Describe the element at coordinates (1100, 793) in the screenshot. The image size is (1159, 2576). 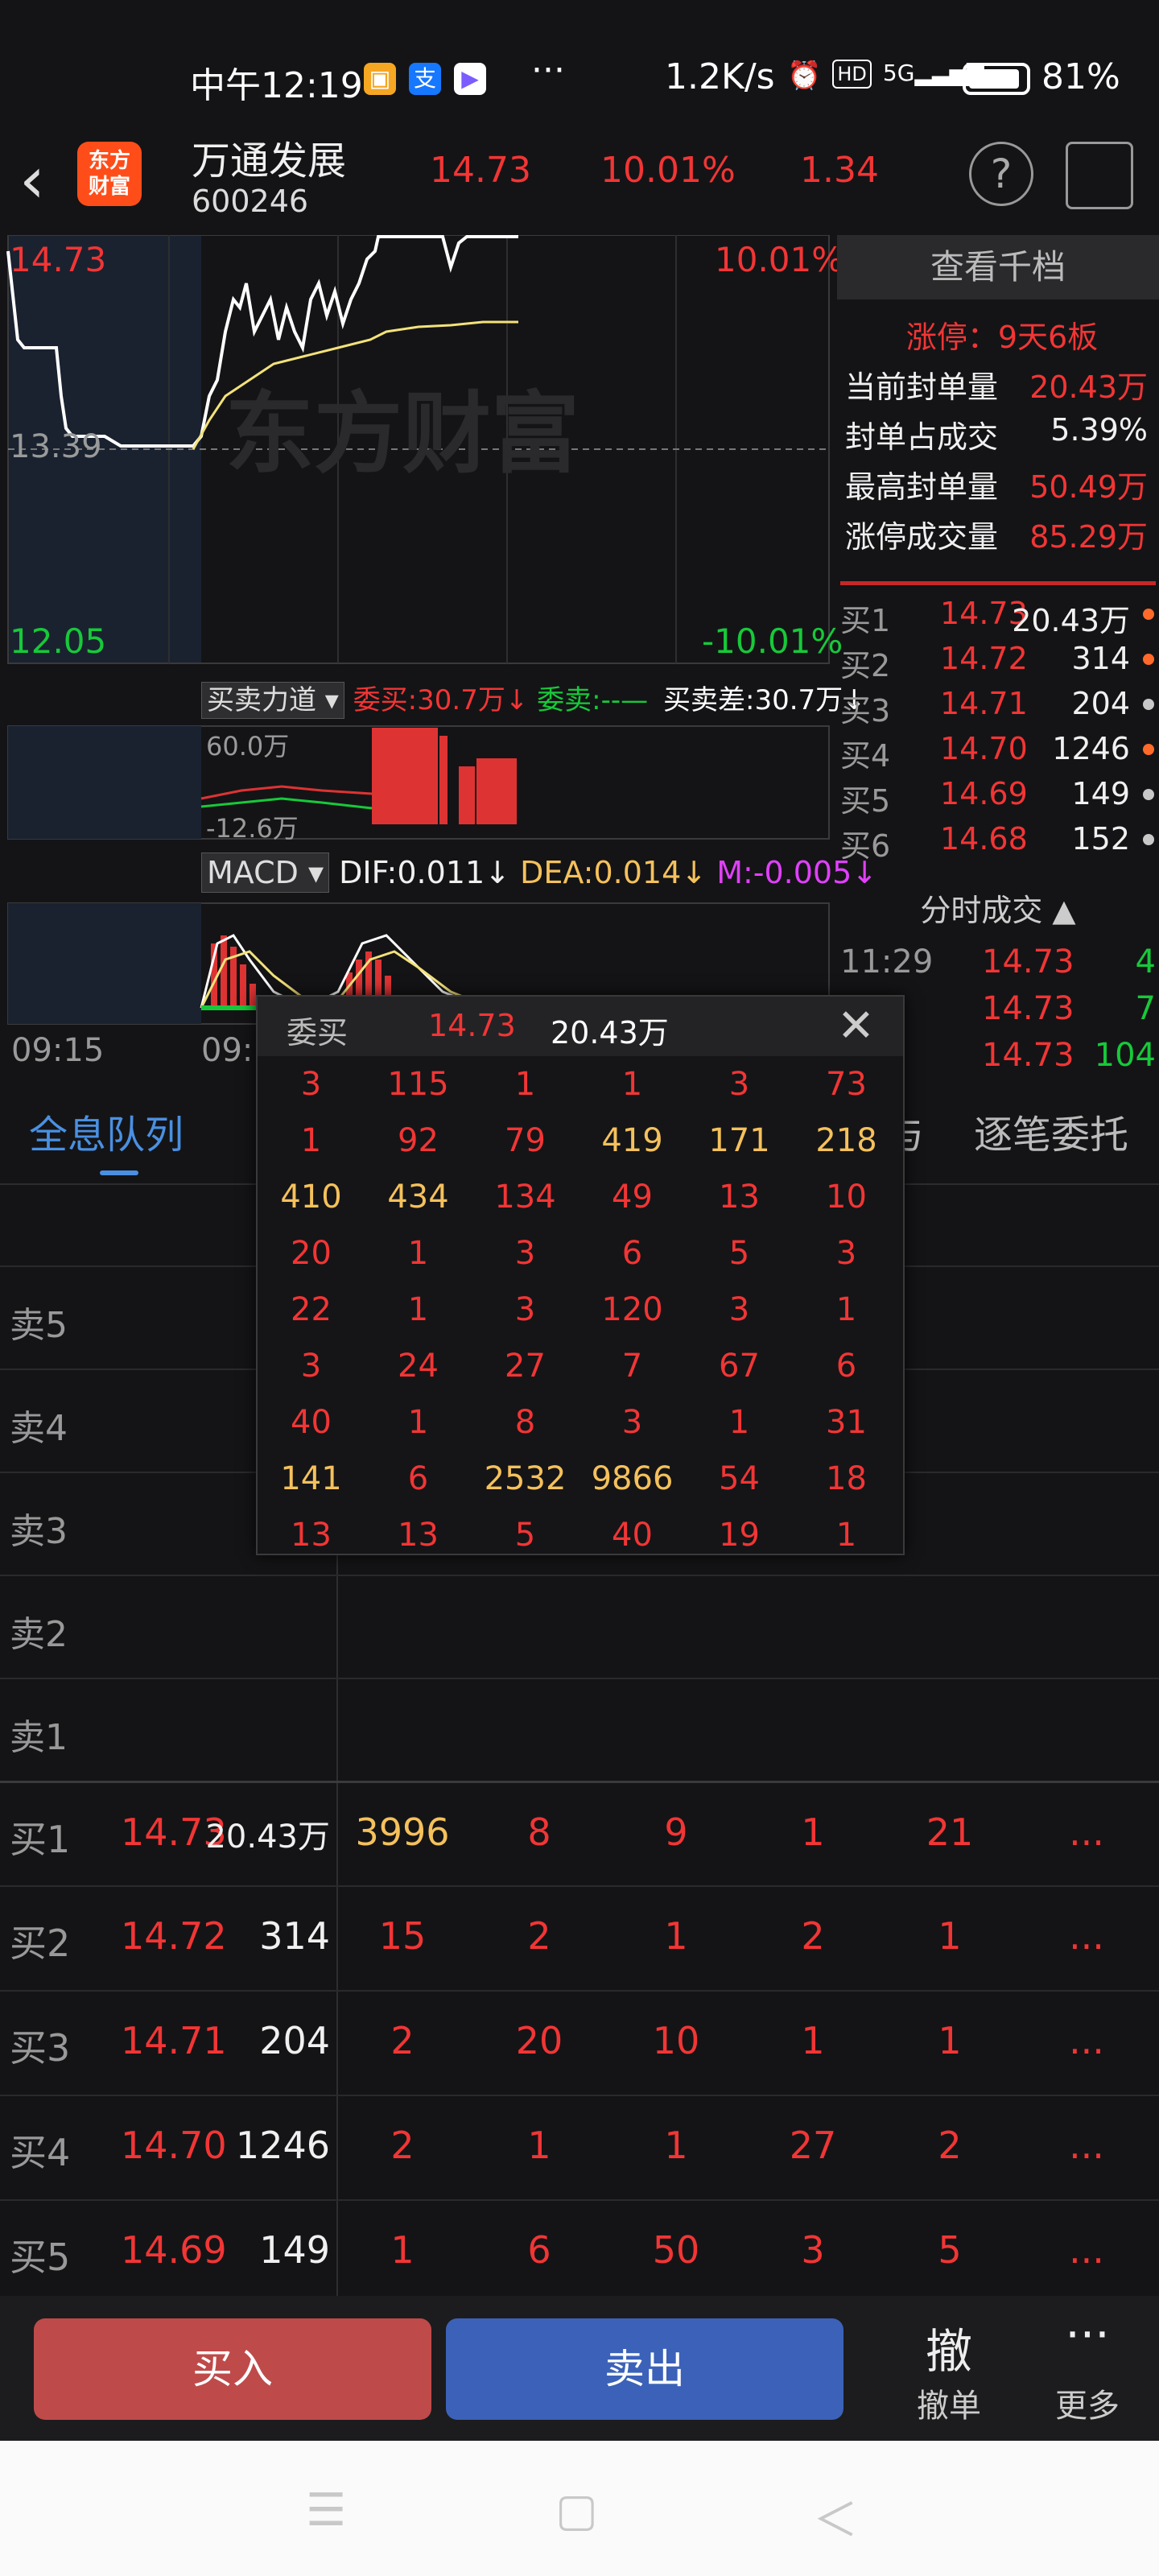
I see `bid-qty: 149` at that location.